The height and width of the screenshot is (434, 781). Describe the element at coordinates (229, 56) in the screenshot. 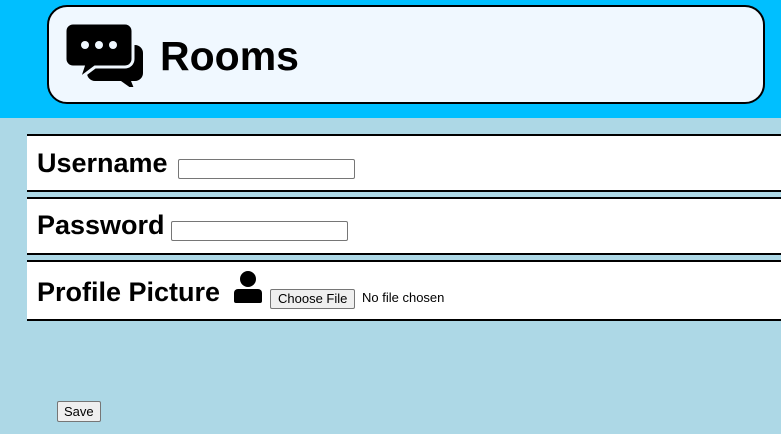

I see `page-title: Rooms` at that location.